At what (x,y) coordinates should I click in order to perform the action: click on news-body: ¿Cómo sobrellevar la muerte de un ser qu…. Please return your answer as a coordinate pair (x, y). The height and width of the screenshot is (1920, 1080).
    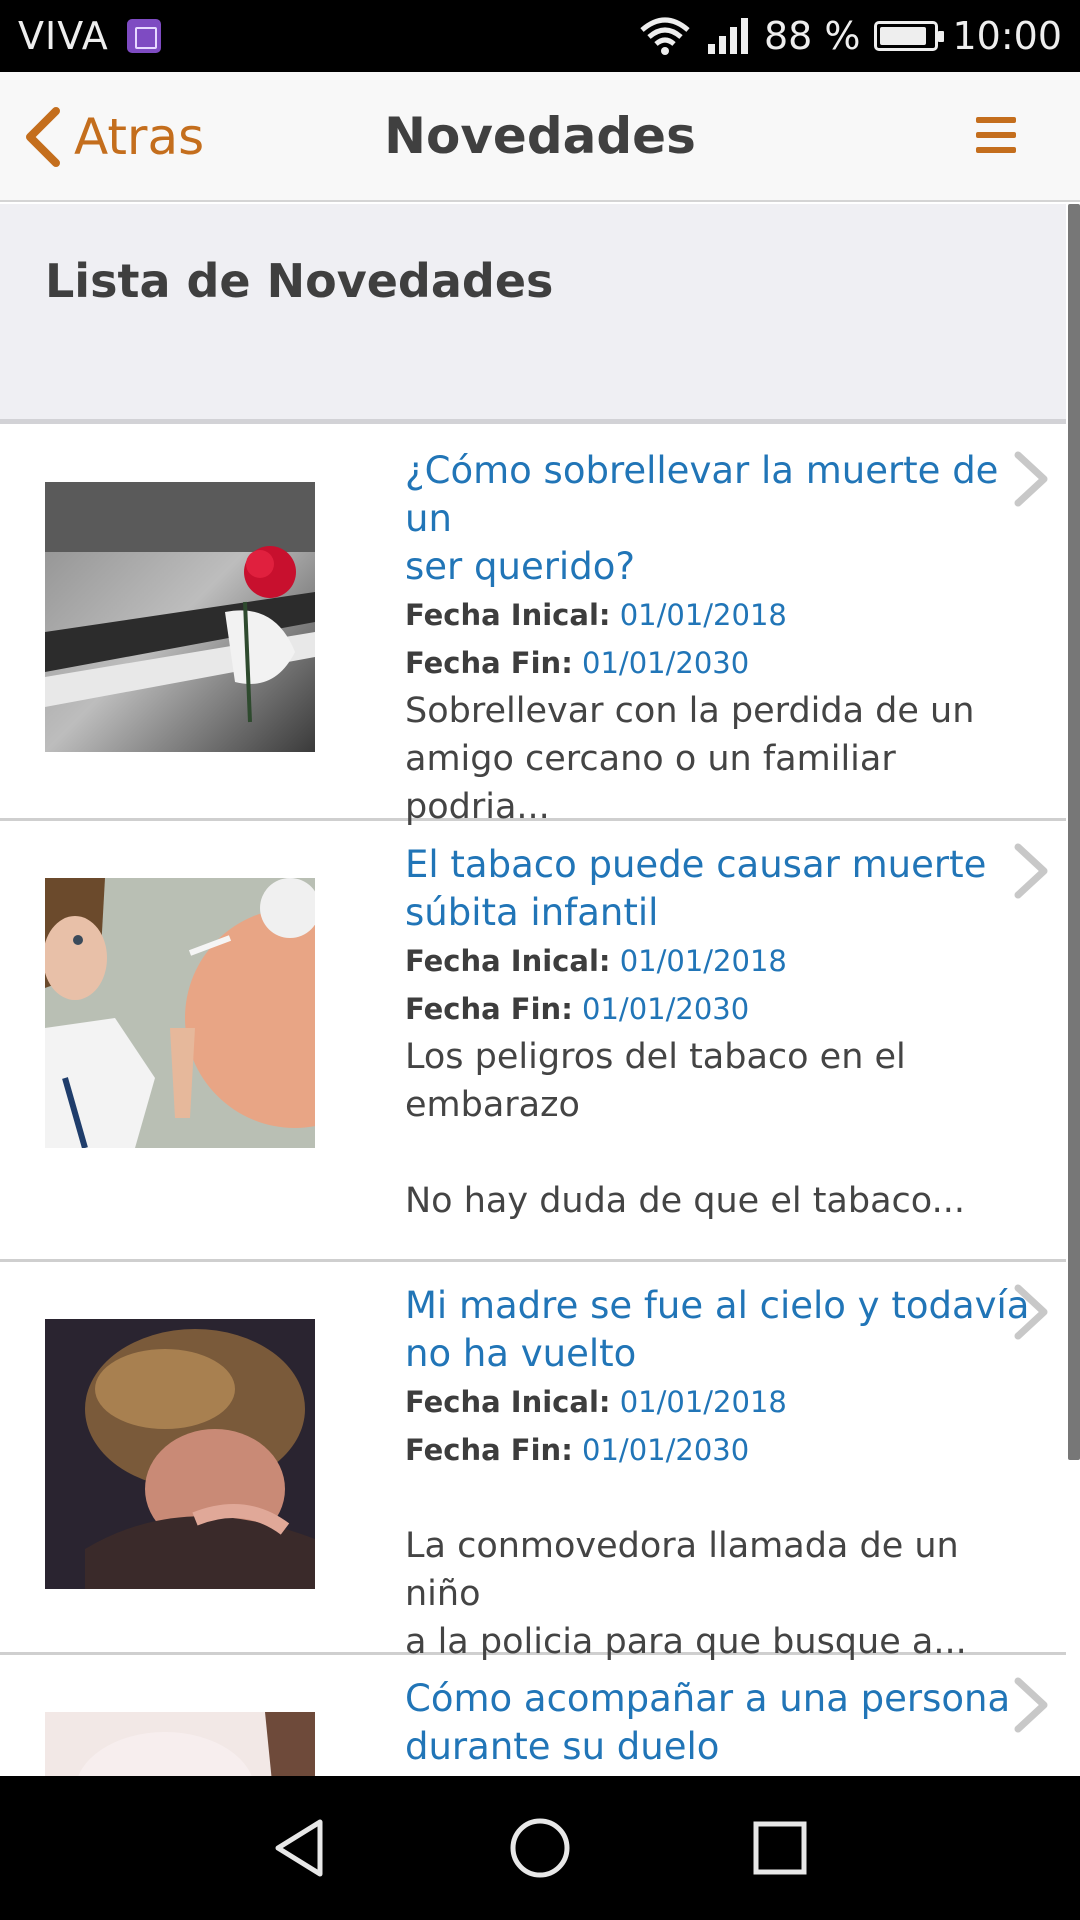
    Looking at the image, I should click on (720, 630).